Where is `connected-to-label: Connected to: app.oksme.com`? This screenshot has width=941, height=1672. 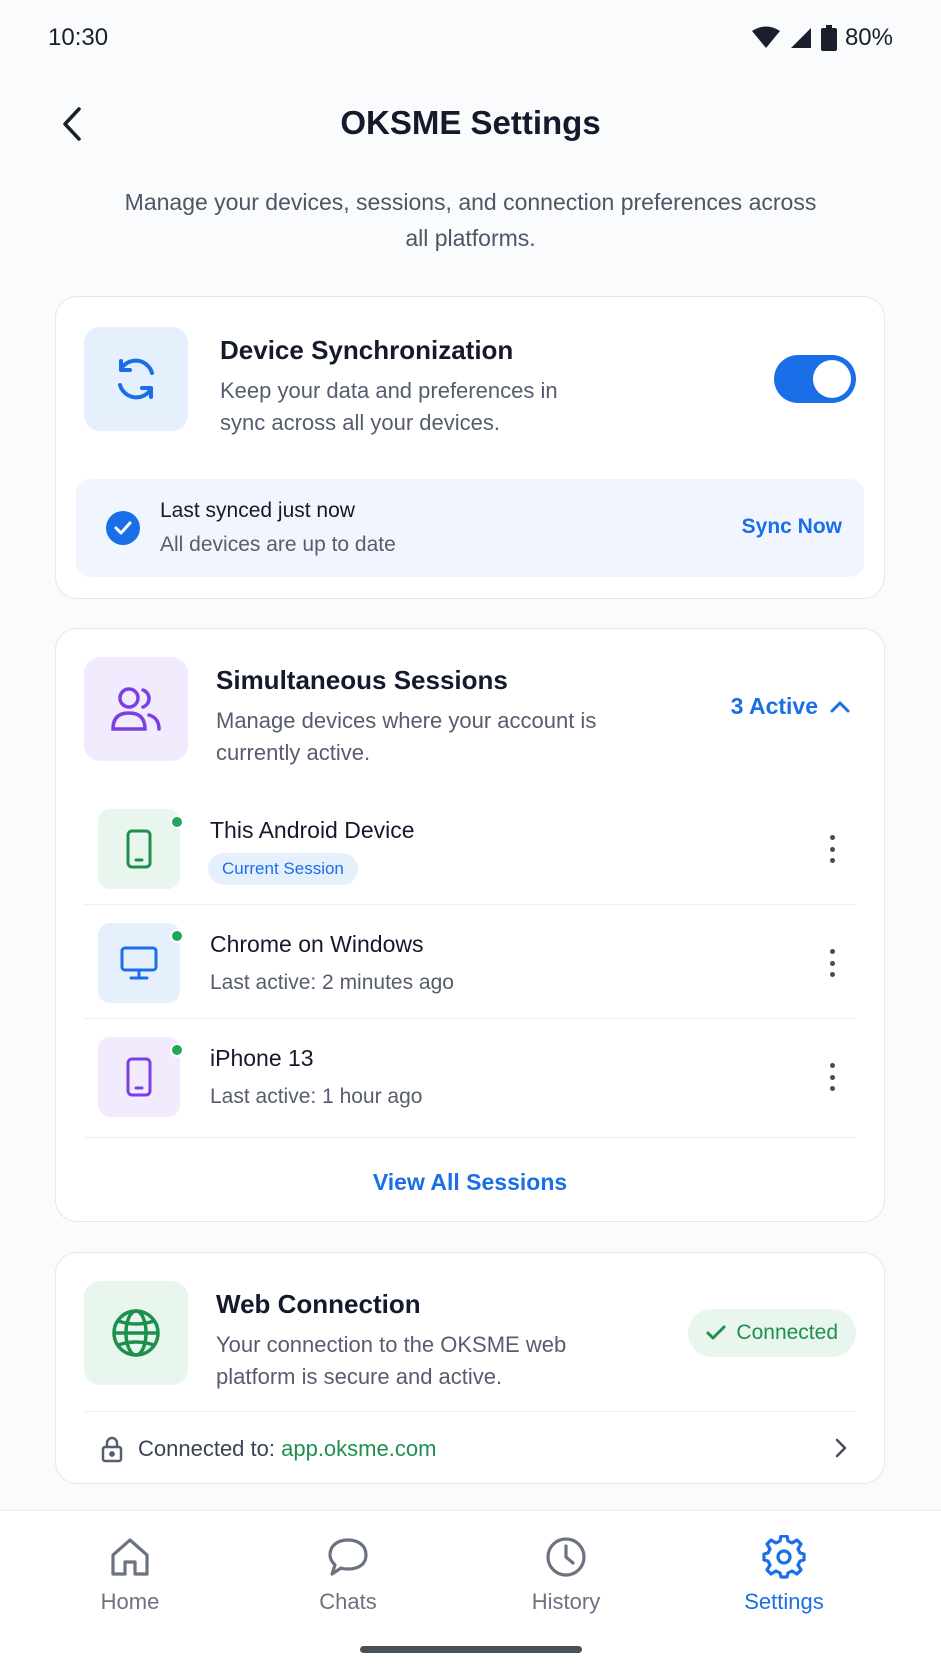 connected-to-label: Connected to: app.oksme.com is located at coordinates (287, 1448).